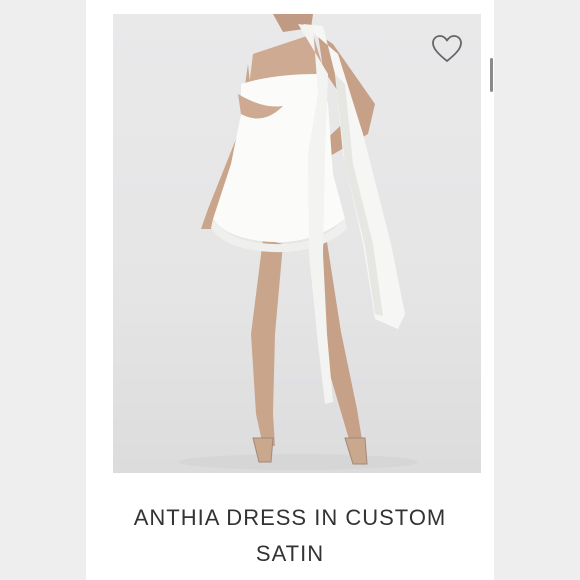 The width and height of the screenshot is (580, 580). I want to click on left-margin, so click(43, 290).